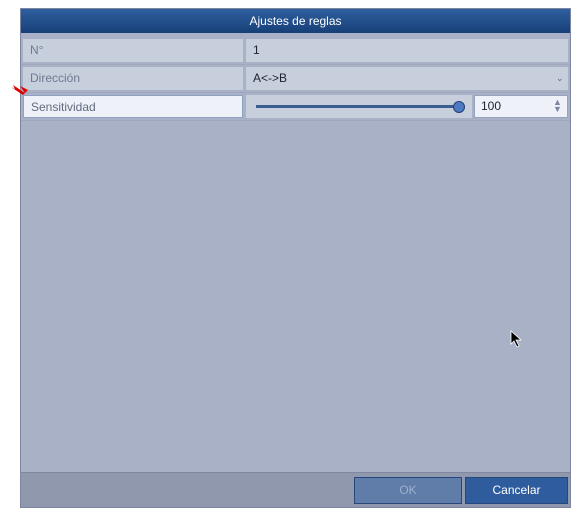 The width and height of the screenshot is (573, 510). I want to click on sensitivity-row: Sensitividad 100 ▲ ▼, so click(295, 107).